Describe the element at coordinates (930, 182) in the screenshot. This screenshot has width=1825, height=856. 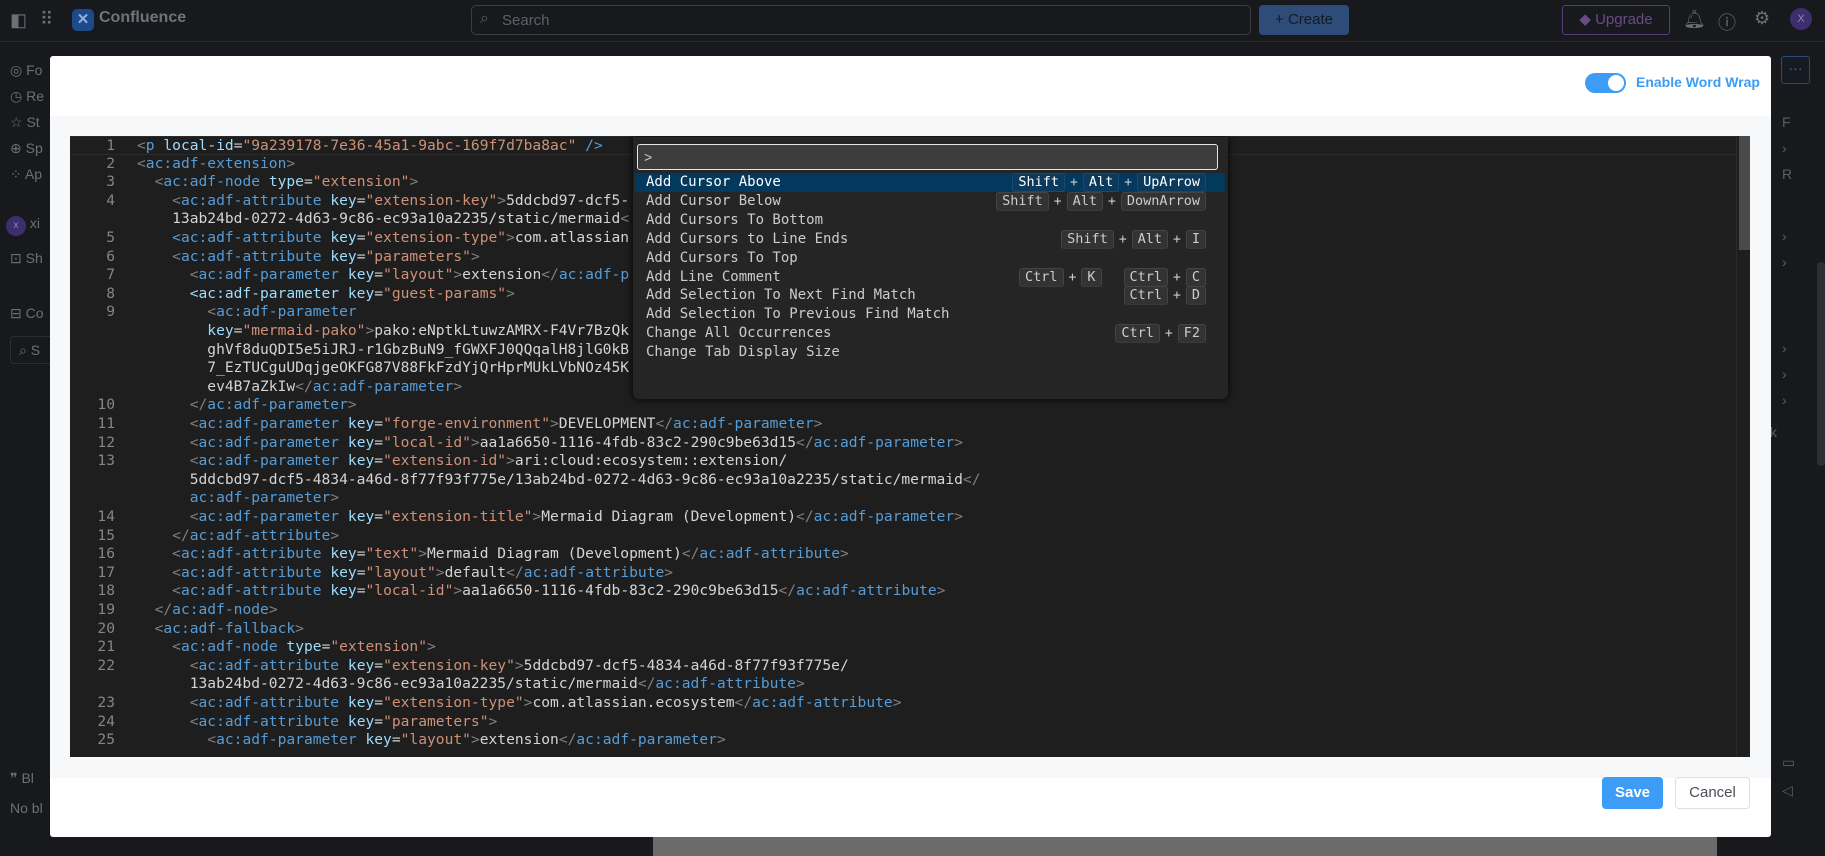
I see `command-palette-item: Add Cursor Above Shift + Alt + UpArrow` at that location.